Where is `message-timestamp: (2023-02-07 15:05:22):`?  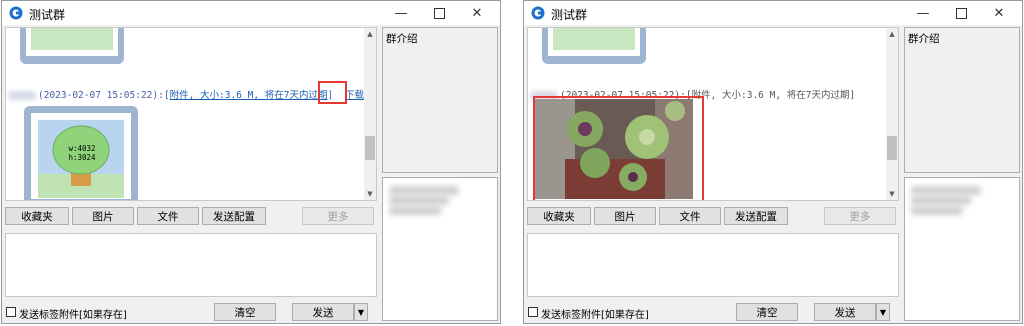 message-timestamp: (2023-02-07 15:05:22): is located at coordinates (101, 95).